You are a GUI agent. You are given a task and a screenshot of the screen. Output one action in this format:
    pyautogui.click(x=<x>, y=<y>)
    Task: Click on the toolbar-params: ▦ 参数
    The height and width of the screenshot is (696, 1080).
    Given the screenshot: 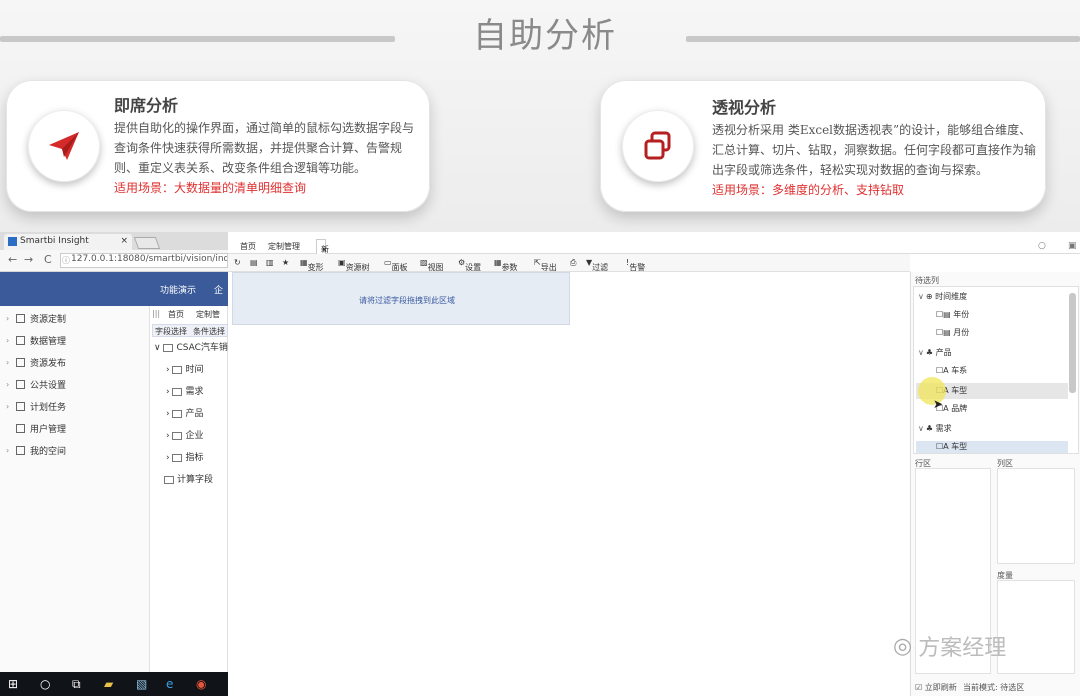 What is the action you would take?
    pyautogui.click(x=506, y=265)
    